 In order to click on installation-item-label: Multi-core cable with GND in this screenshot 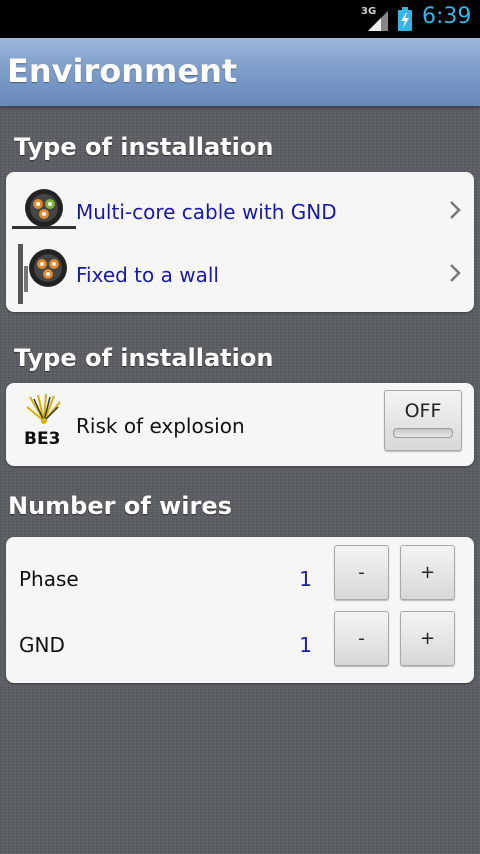, I will do `click(206, 212)`.